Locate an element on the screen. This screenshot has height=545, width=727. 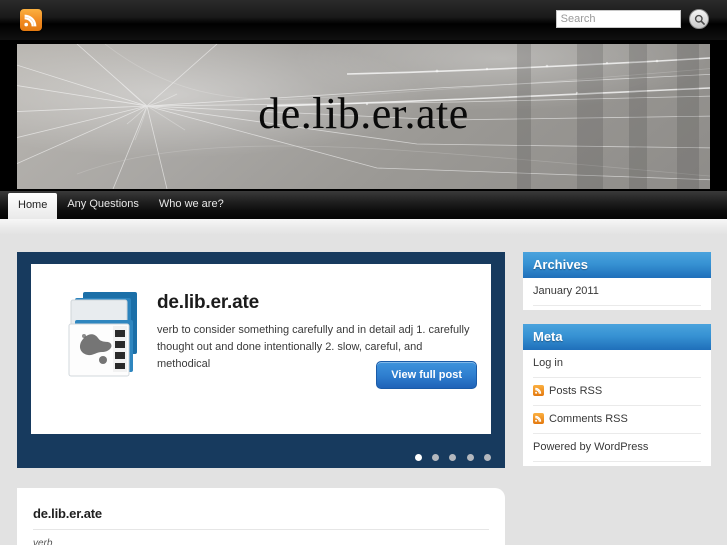
nav-item-any-questions: Any Questions is located at coordinates (103, 205).